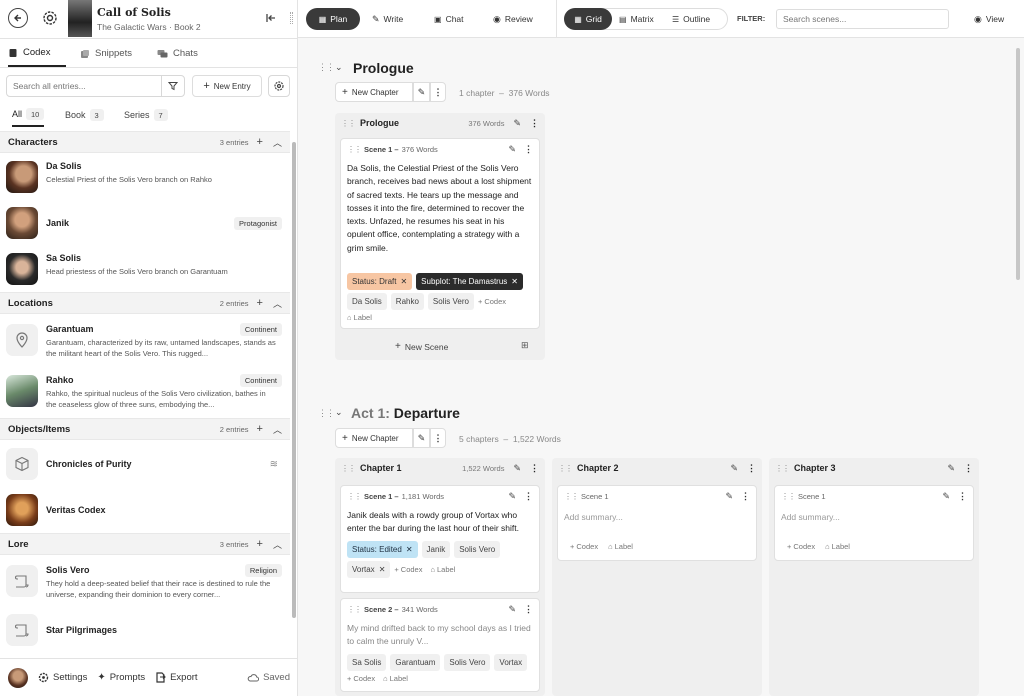 Image resolution: width=1024 pixels, height=696 pixels. Describe the element at coordinates (145, 510) in the screenshot. I see `codex-entry-veritas: Veritas Codex` at that location.